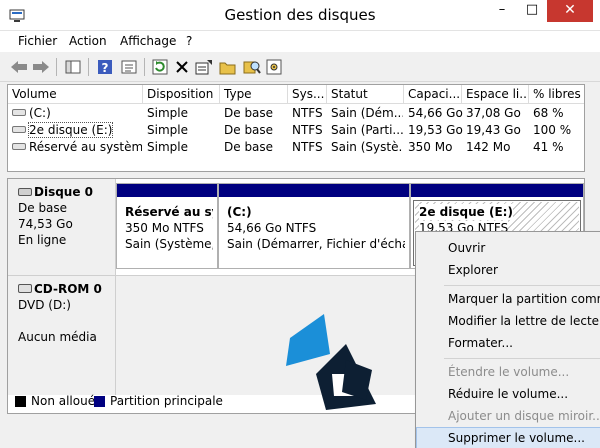 Image resolution: width=600 pixels, height=448 pixels. Describe the element at coordinates (548, 113) in the screenshot. I see `volume-free-percent: 68 %` at that location.